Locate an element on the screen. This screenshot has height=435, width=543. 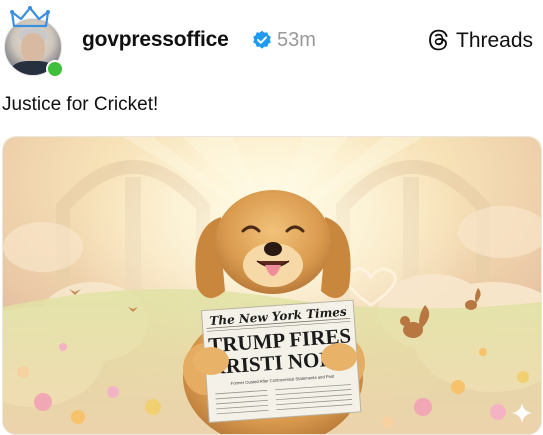
avatar-face is located at coordinates (33, 48).